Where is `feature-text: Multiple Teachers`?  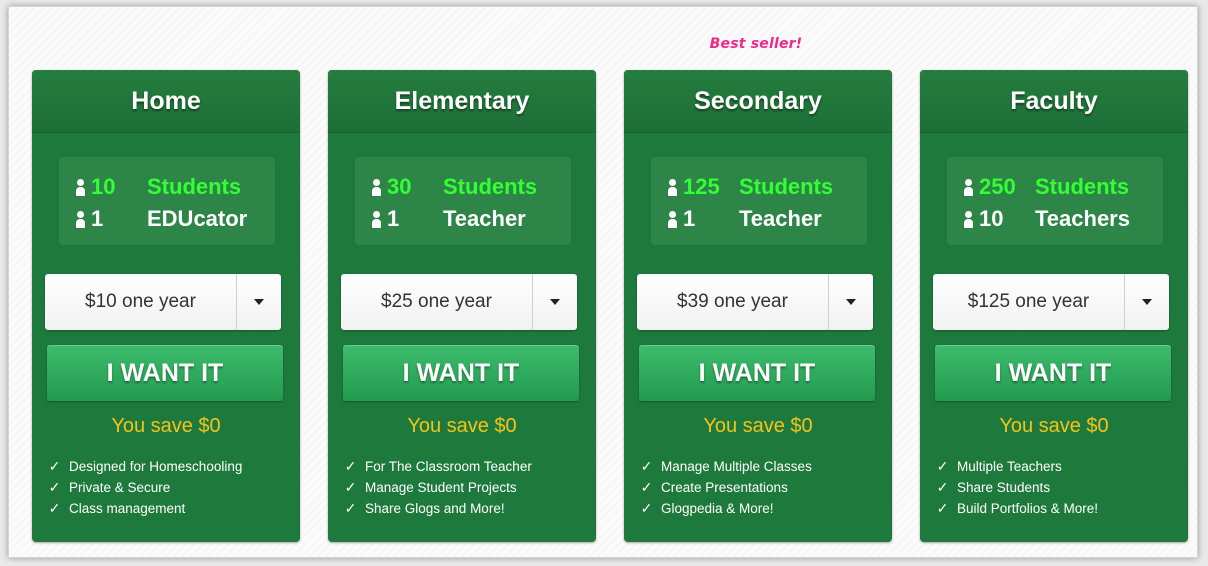
feature-text: Multiple Teachers is located at coordinates (1009, 466).